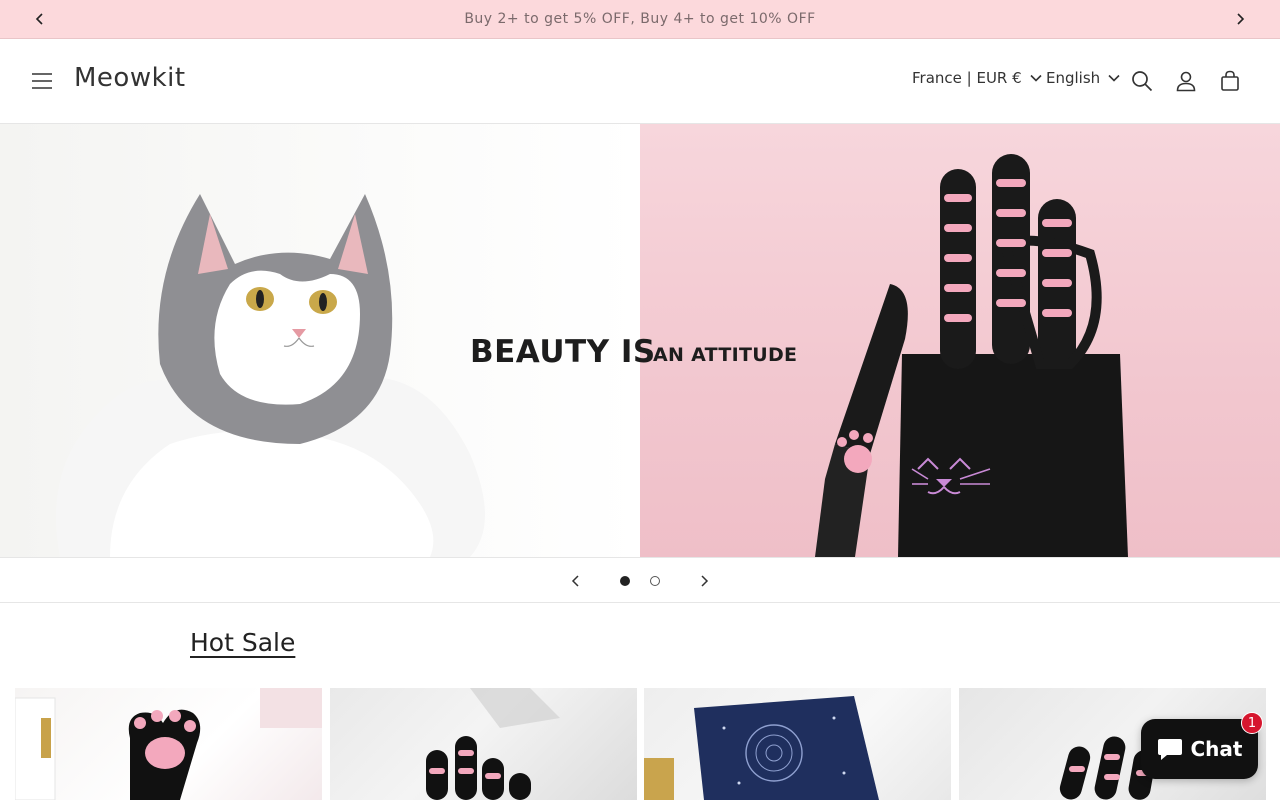 The image size is (1280, 800). I want to click on hamburger-menu-icon, so click(42, 81).